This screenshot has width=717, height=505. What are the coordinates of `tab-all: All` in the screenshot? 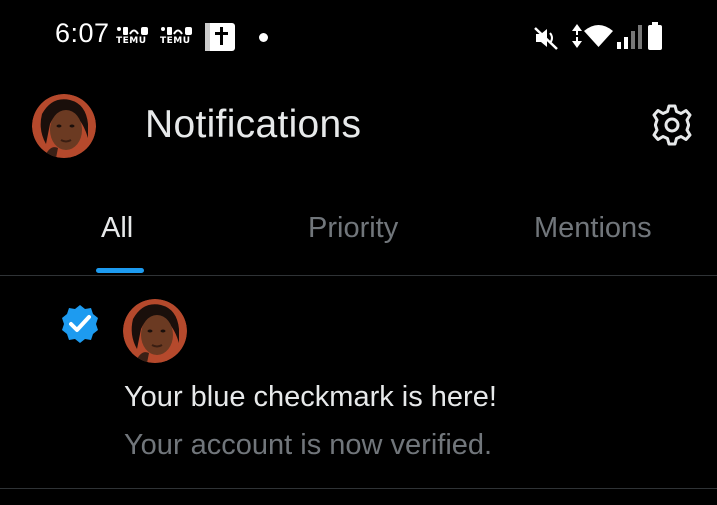 It's located at (117, 228).